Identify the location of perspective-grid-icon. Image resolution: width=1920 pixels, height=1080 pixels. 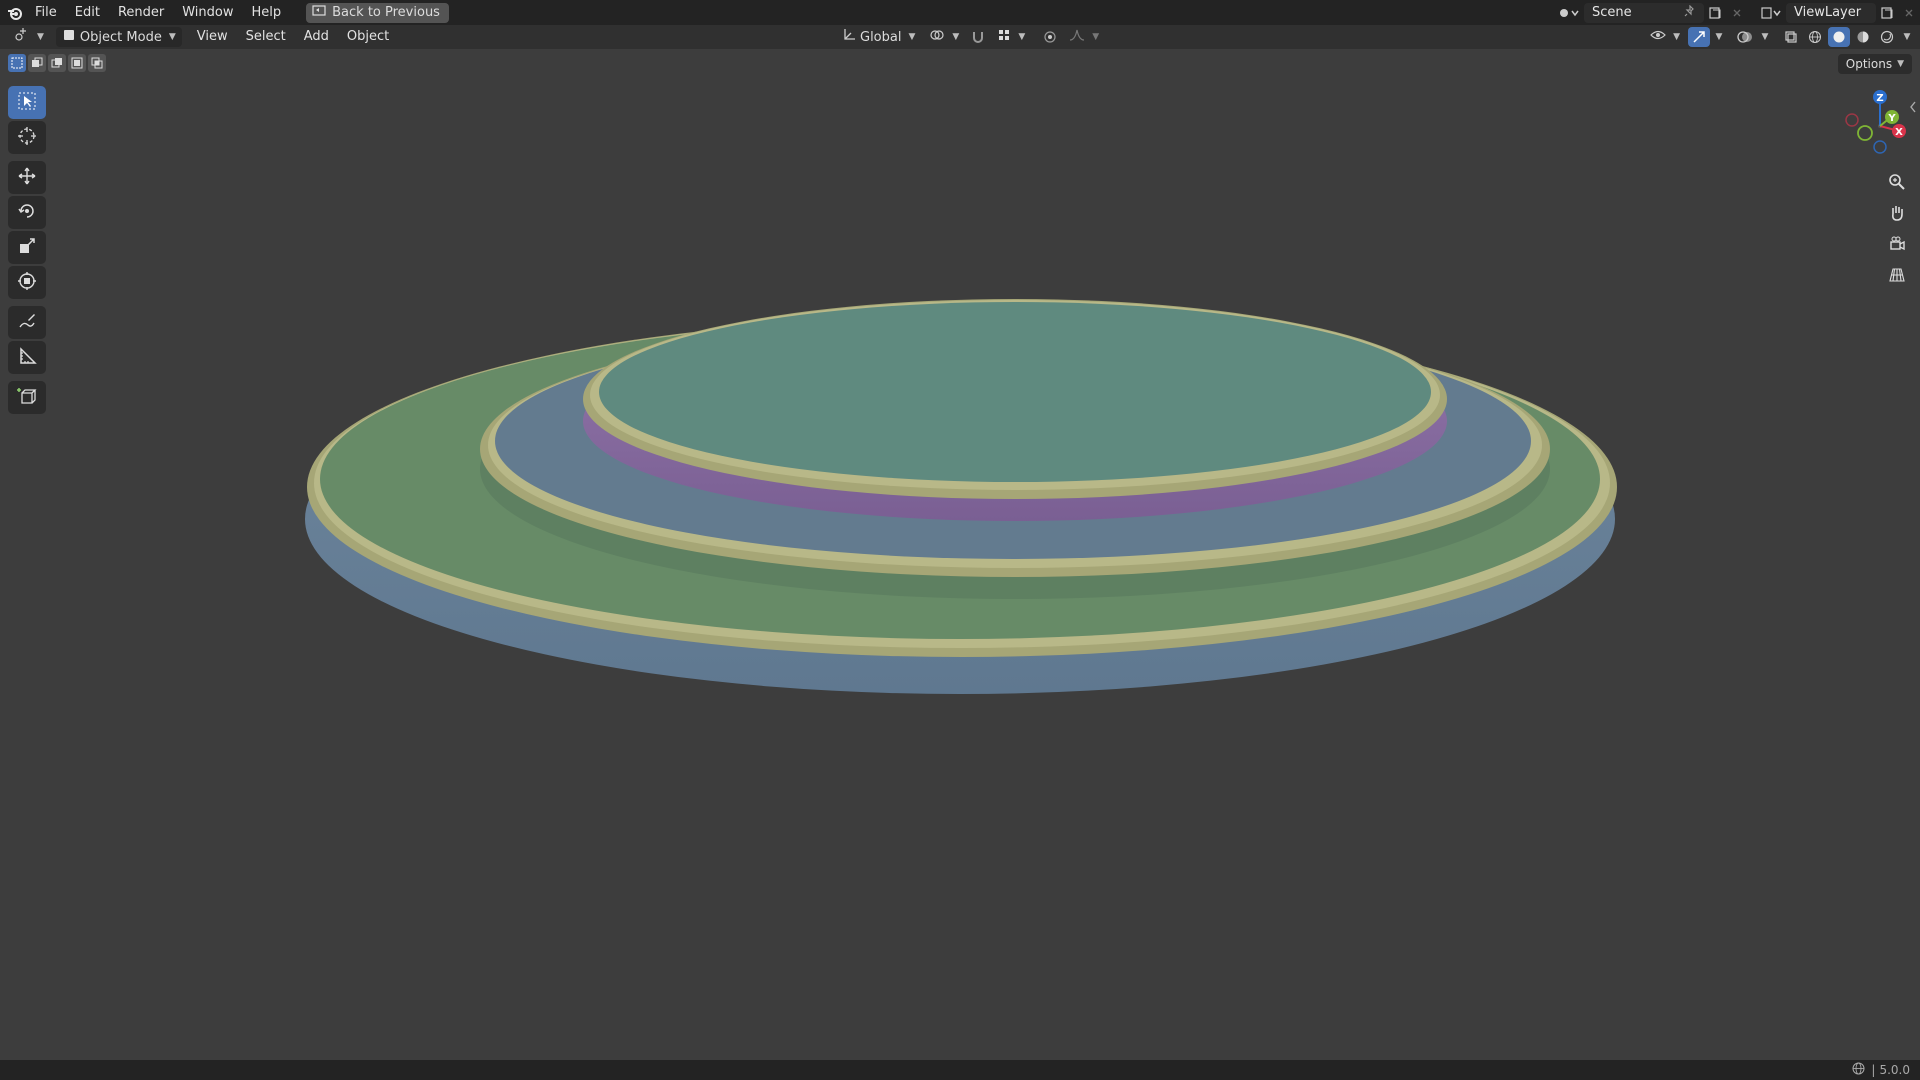
(1897, 275).